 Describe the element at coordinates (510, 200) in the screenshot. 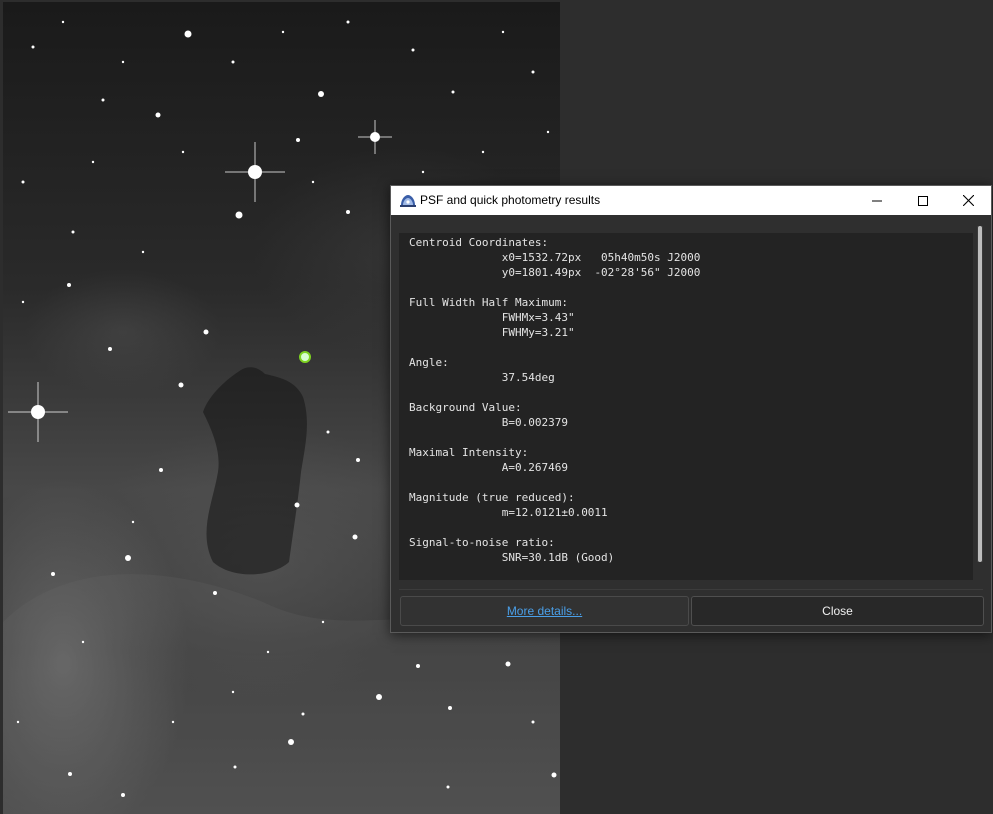

I see `dialog-title: PSF and quick photometry results` at that location.